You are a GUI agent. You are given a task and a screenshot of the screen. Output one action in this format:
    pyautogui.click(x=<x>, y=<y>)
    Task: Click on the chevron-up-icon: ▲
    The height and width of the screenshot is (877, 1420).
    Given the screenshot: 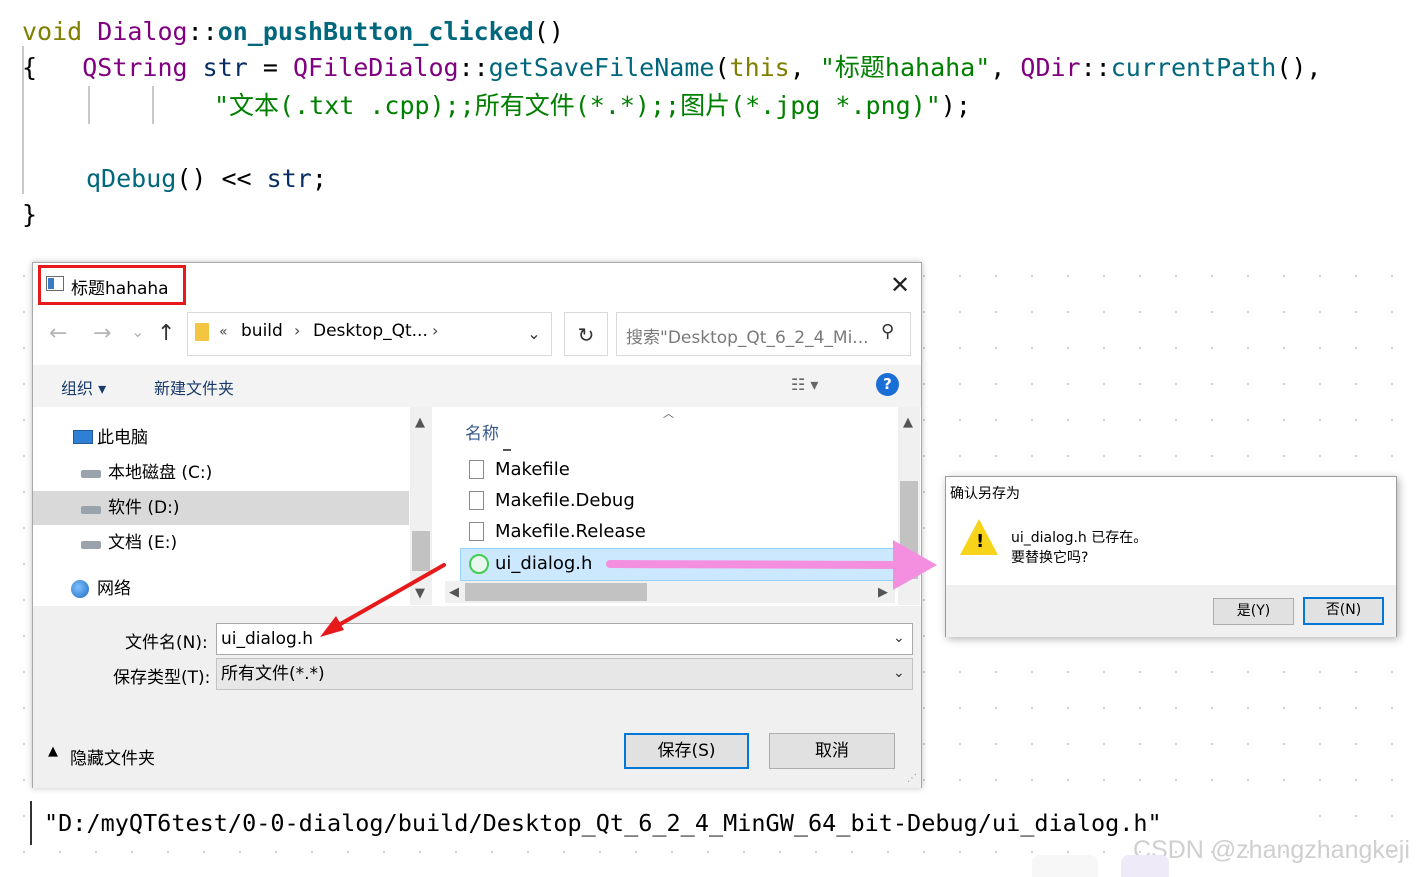 What is the action you would take?
    pyautogui.click(x=53, y=751)
    